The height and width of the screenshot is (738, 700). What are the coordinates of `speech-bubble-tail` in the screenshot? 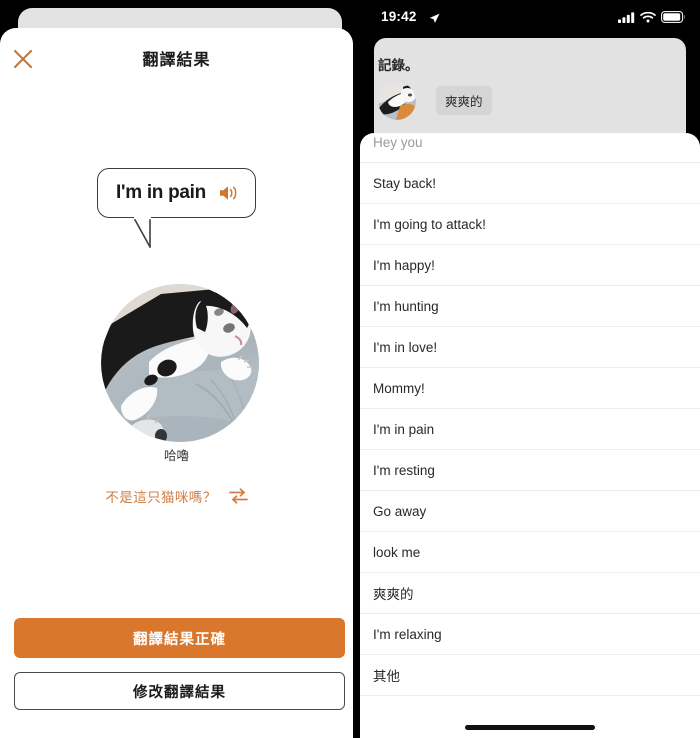 It's located at (153, 232).